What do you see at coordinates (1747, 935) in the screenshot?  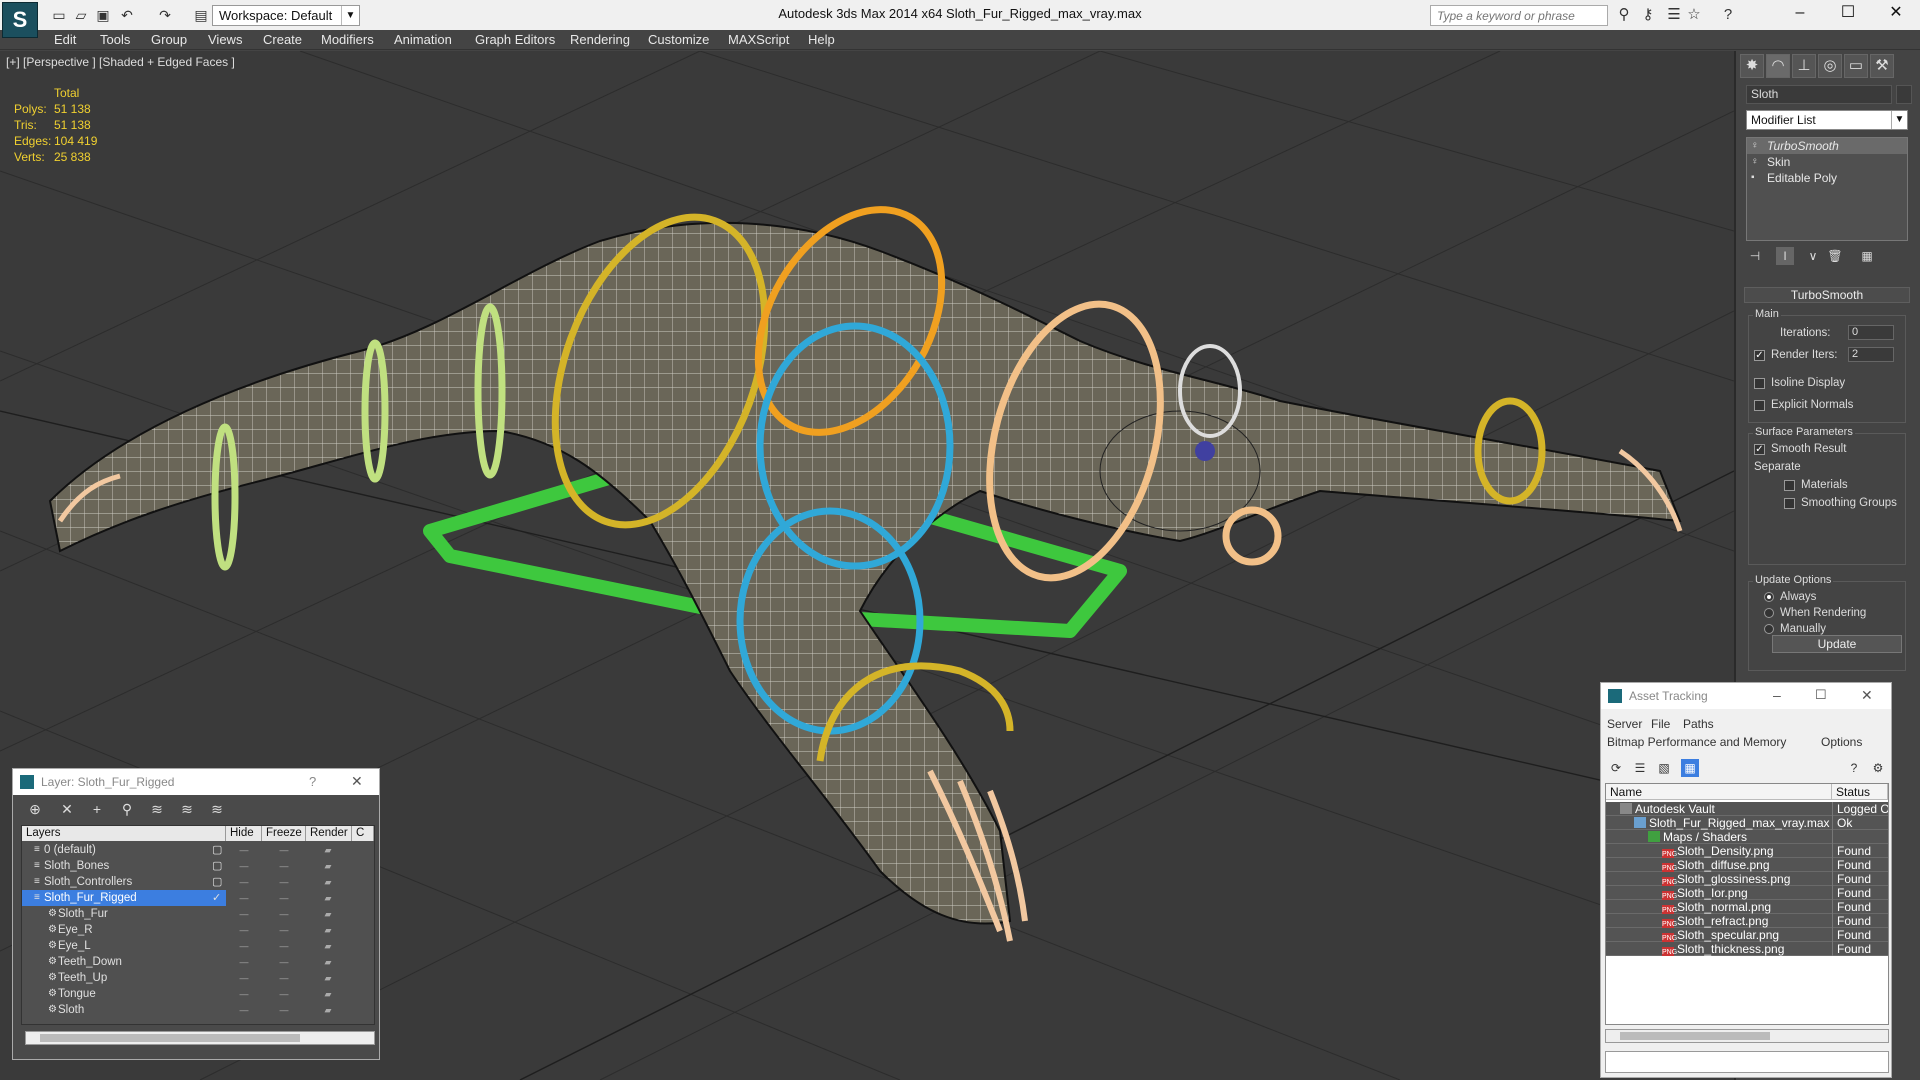 I see `asset-row: PNGSloth_specular.png Found` at bounding box center [1747, 935].